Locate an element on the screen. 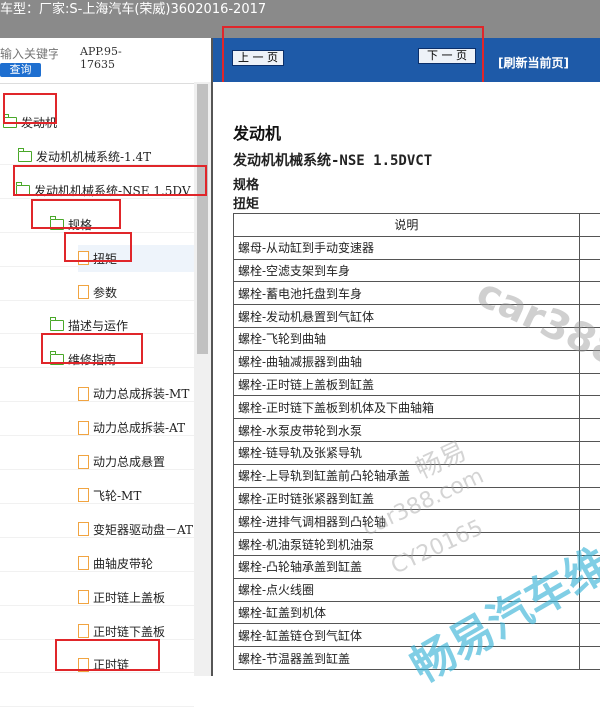 The width and height of the screenshot is (600, 707). tree-item: 发动机 is located at coordinates (98, 122).